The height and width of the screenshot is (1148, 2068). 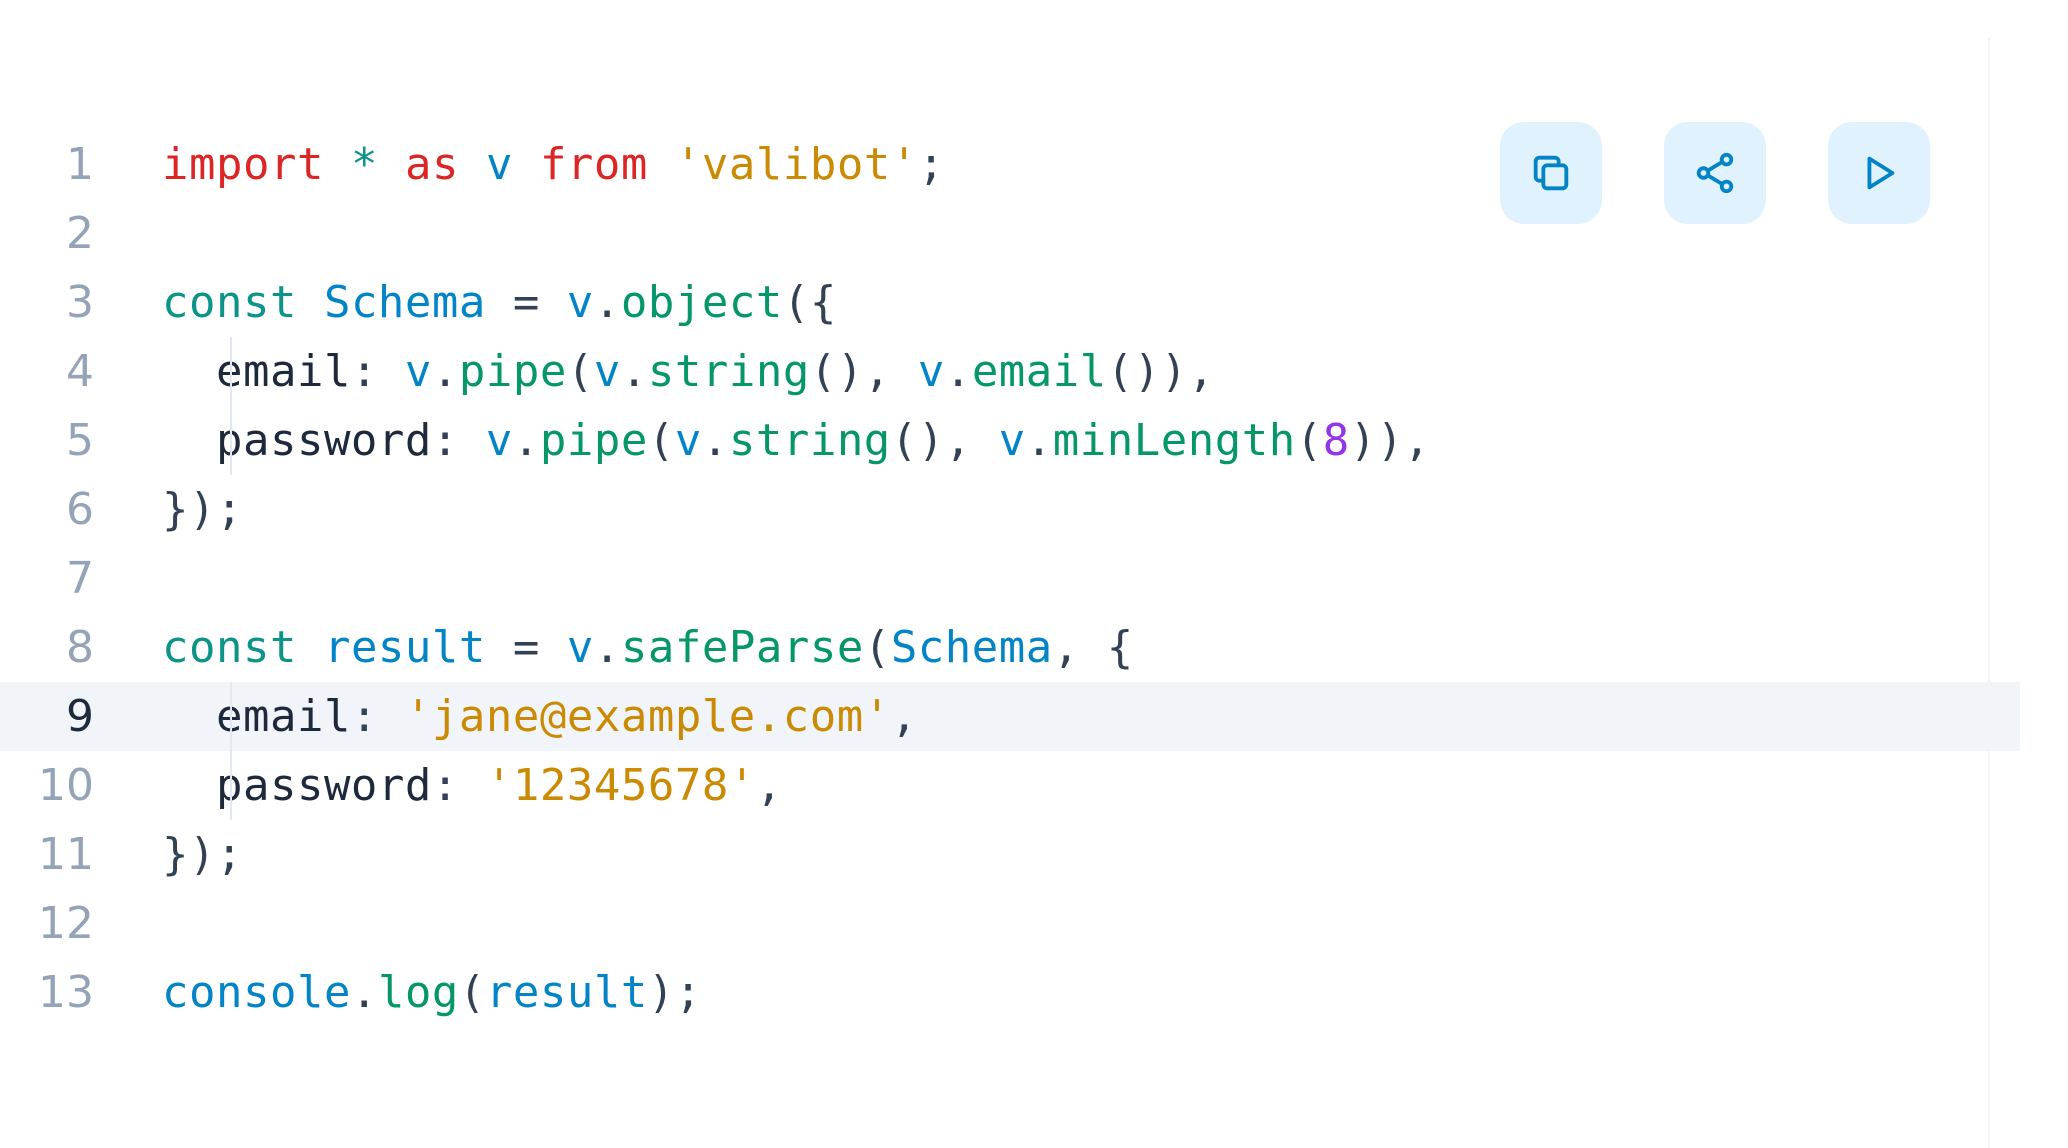 I want to click on play-icon, so click(x=1881, y=173).